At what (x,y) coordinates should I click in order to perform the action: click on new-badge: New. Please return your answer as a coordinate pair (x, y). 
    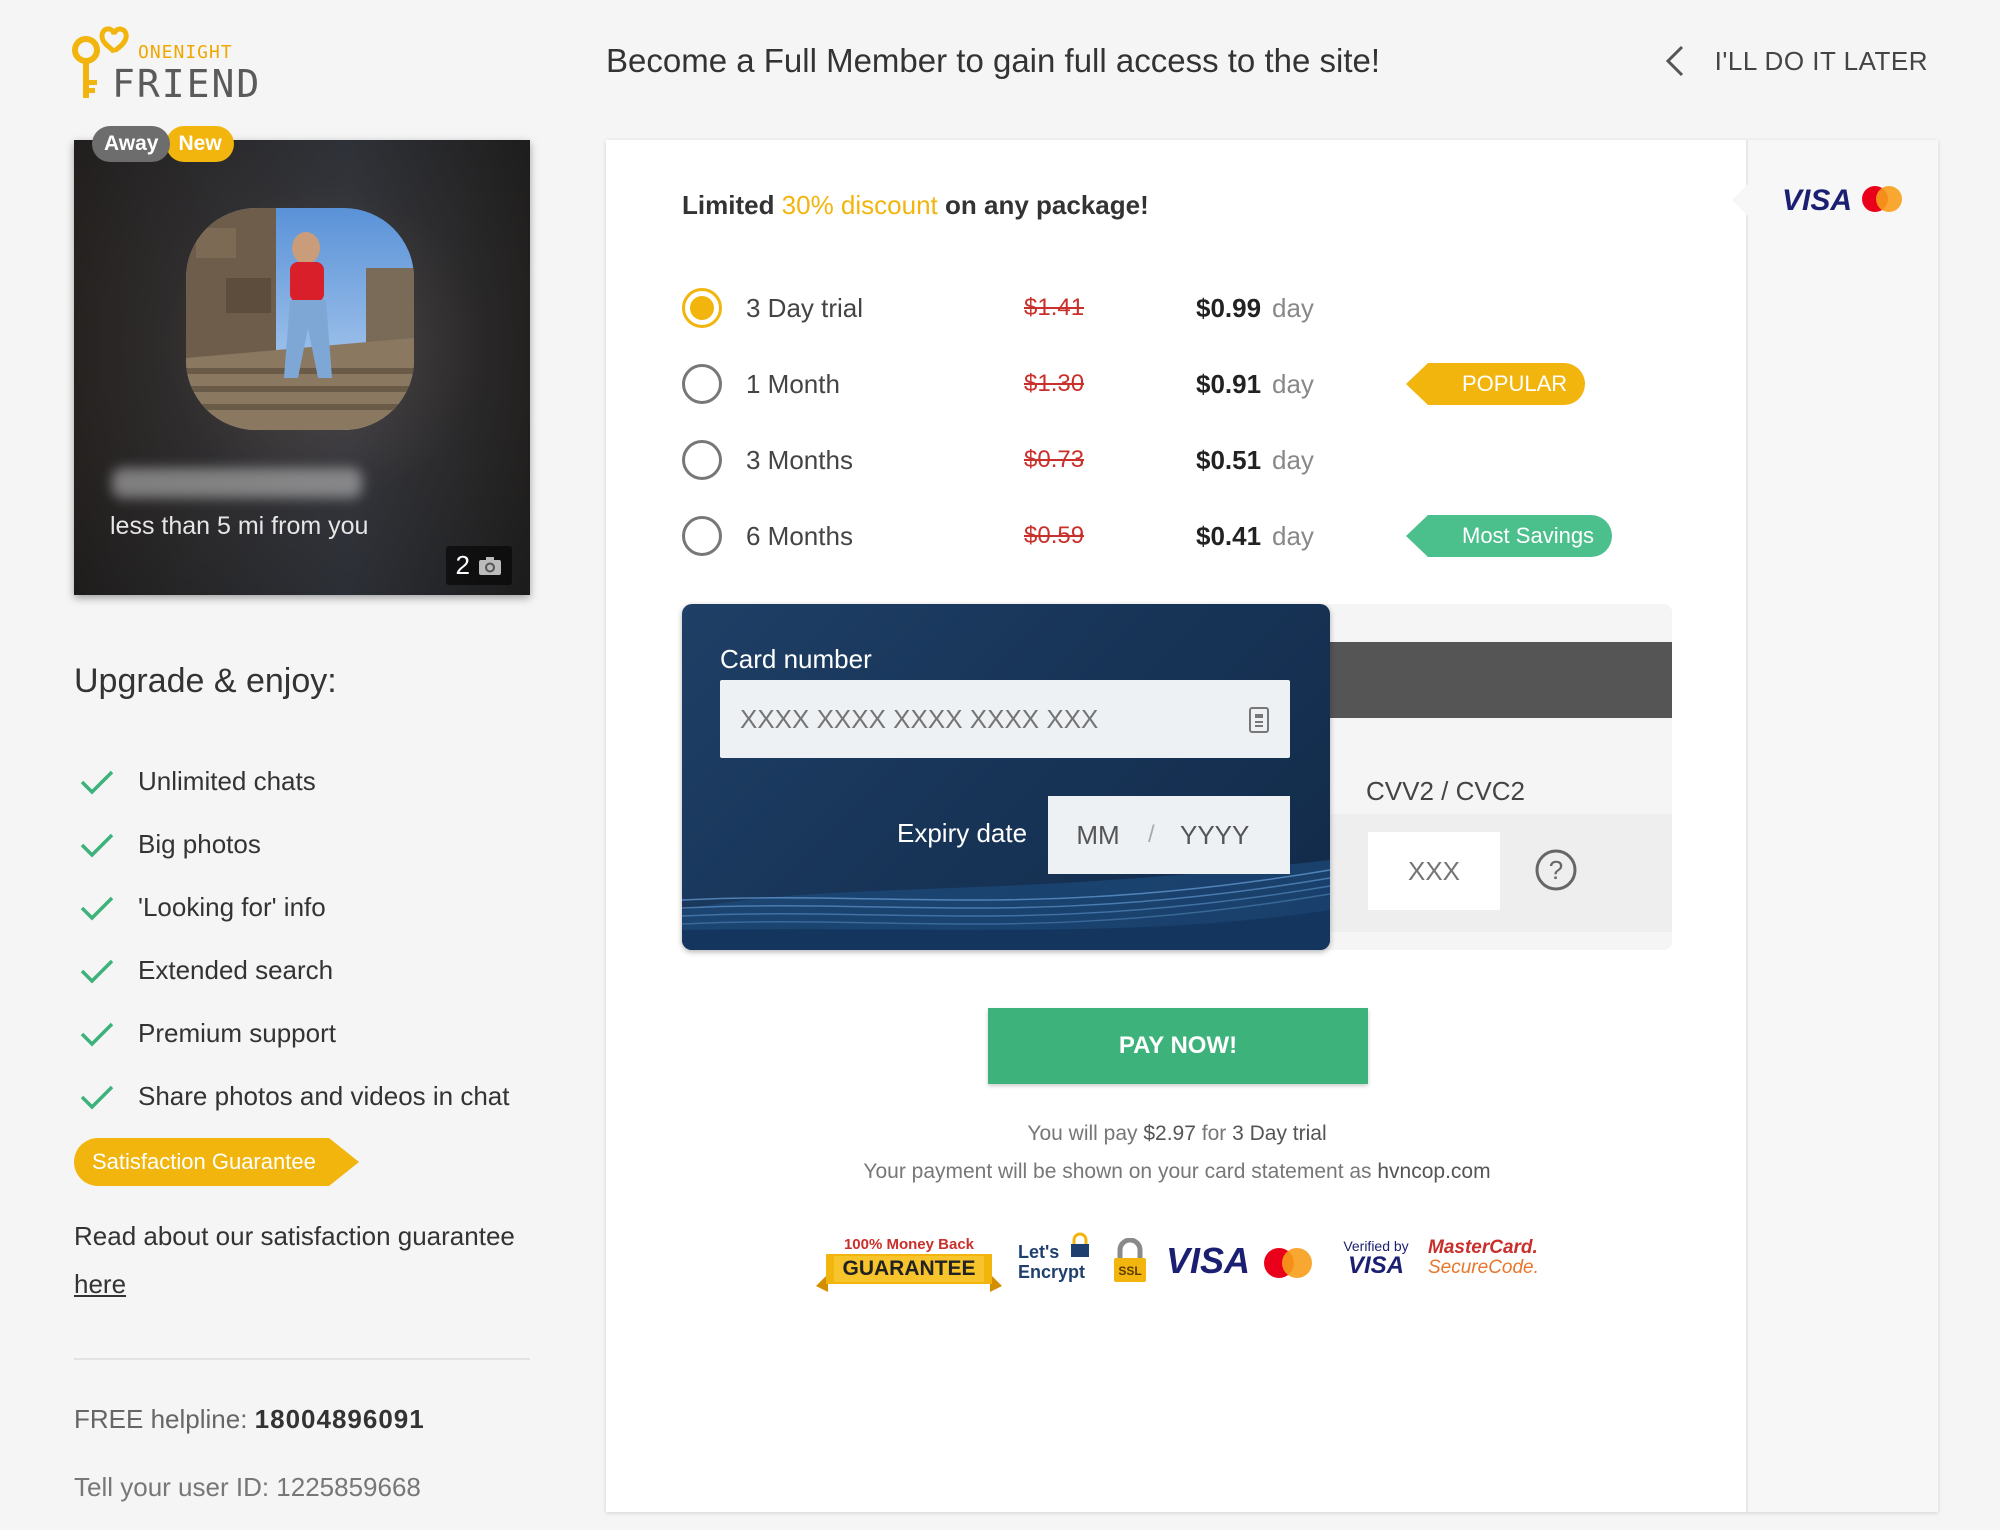
    Looking at the image, I should click on (200, 144).